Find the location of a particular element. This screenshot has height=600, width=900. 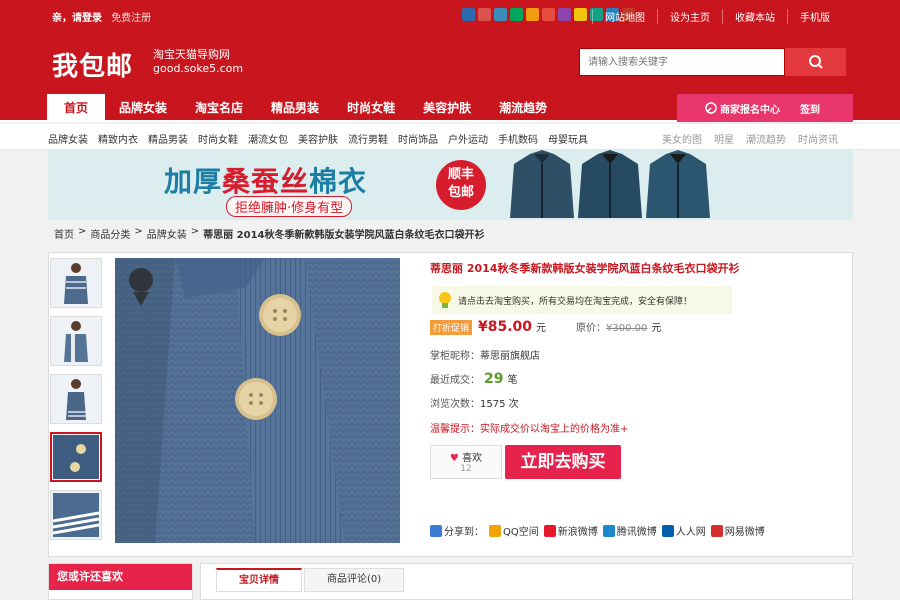

like-button: ♥ 喜欢 12 is located at coordinates (466, 462).